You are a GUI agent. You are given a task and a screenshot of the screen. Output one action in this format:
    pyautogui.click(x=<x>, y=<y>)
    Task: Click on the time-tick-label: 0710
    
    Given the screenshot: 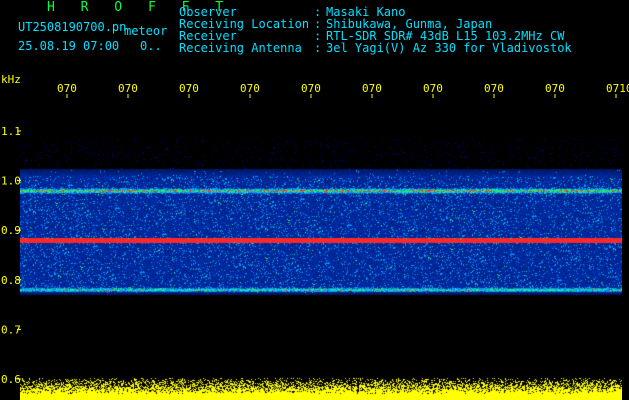 What is the action you would take?
    pyautogui.click(x=617, y=88)
    